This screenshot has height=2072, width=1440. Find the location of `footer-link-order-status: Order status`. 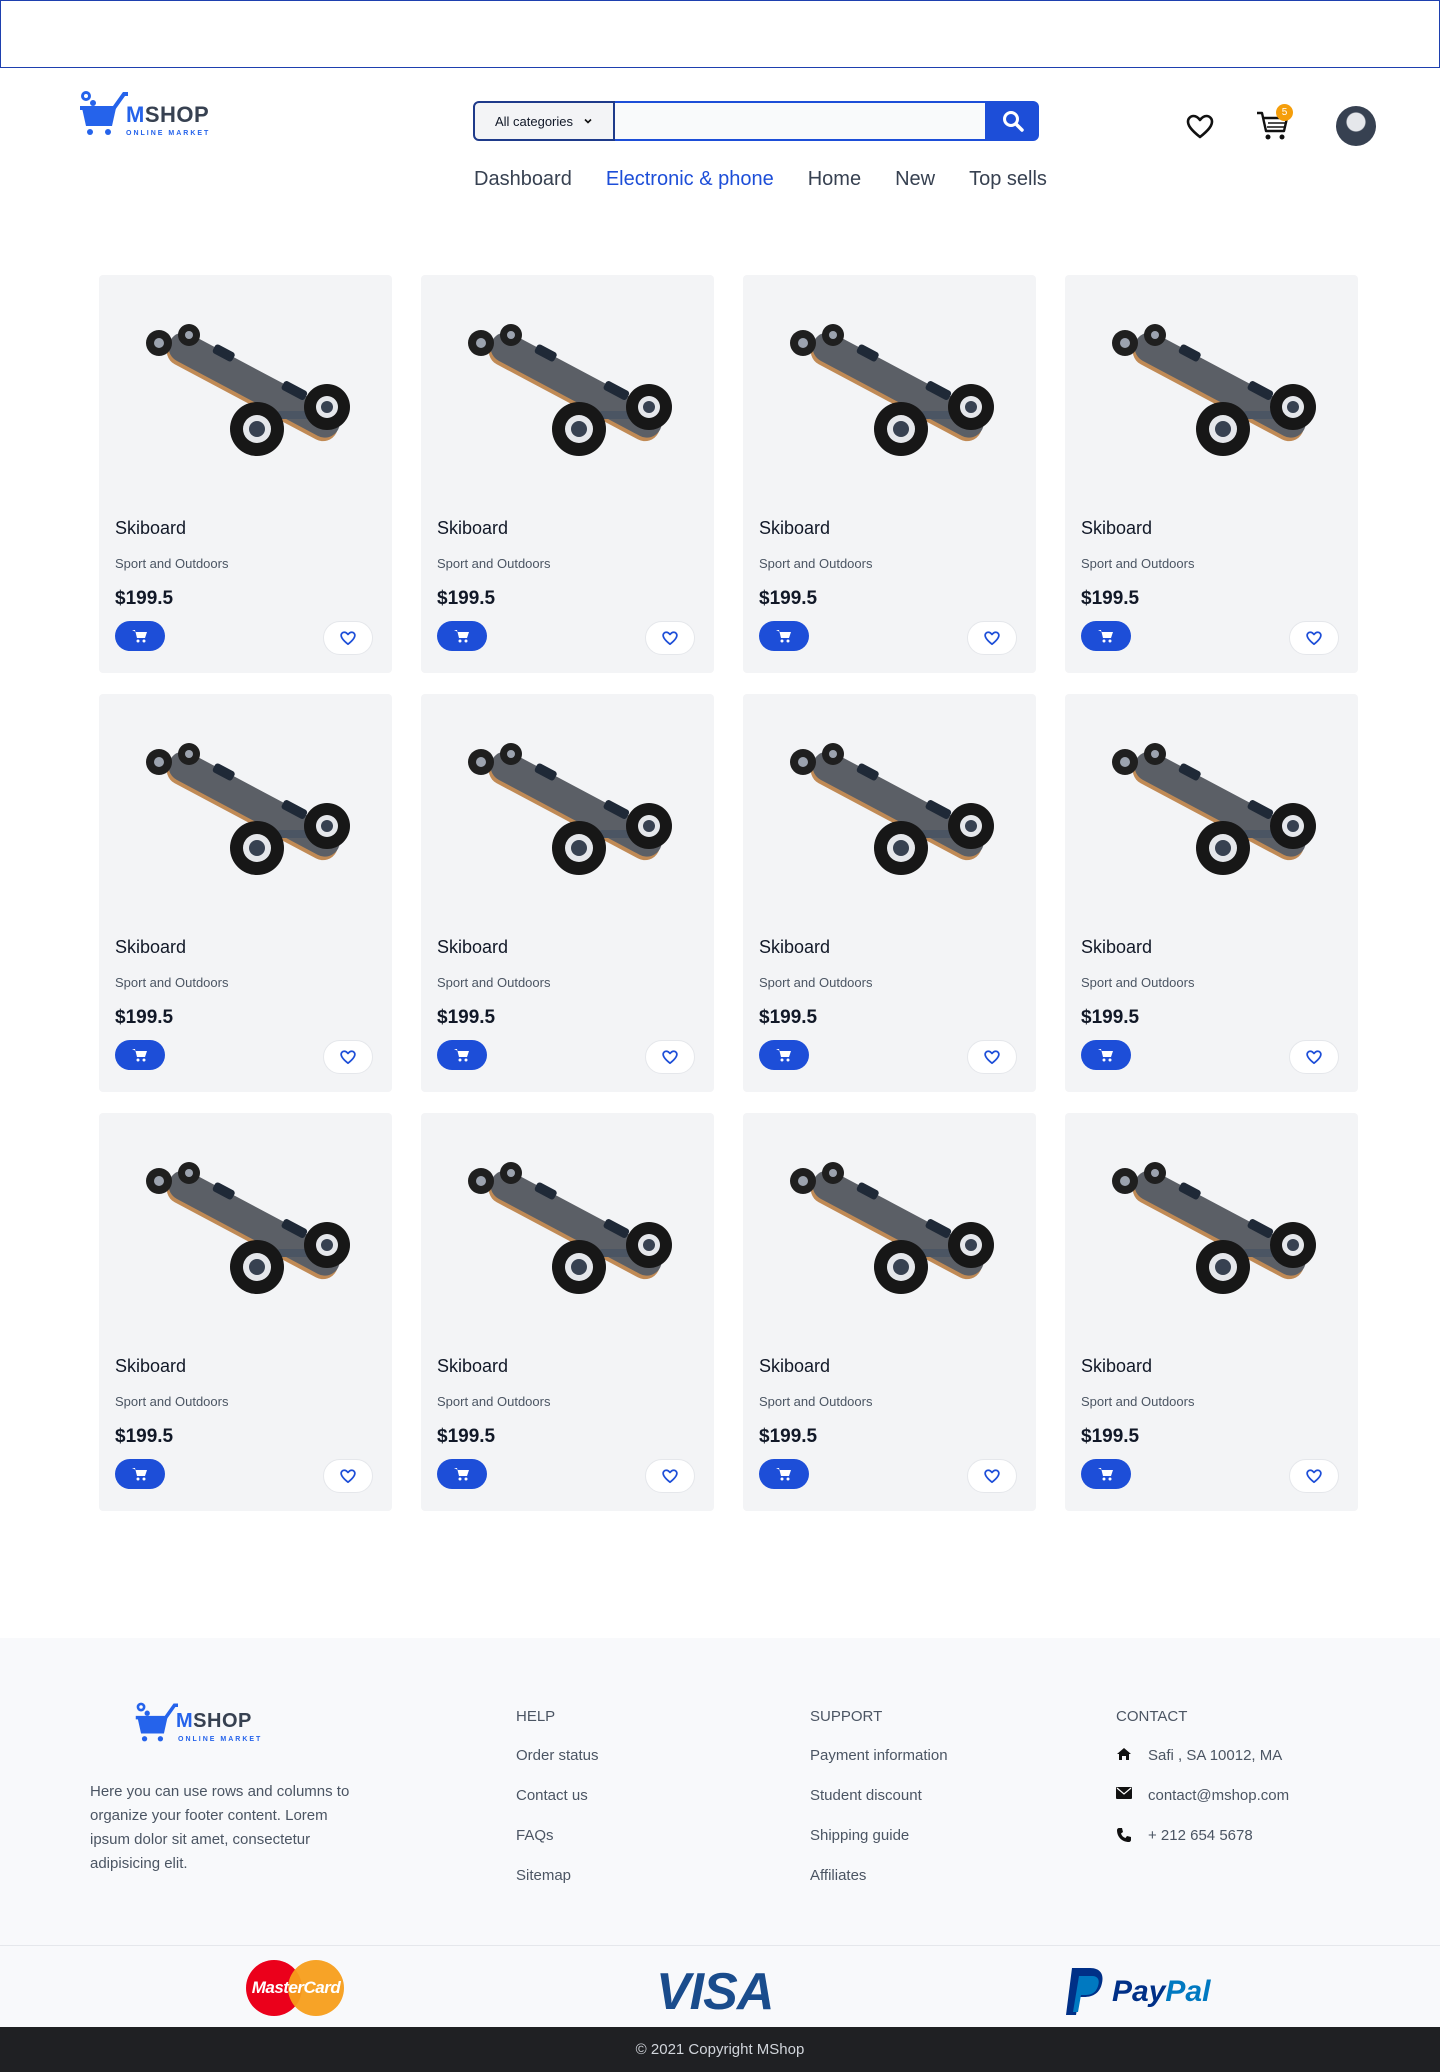

footer-link-order-status: Order status is located at coordinates (557, 1767).